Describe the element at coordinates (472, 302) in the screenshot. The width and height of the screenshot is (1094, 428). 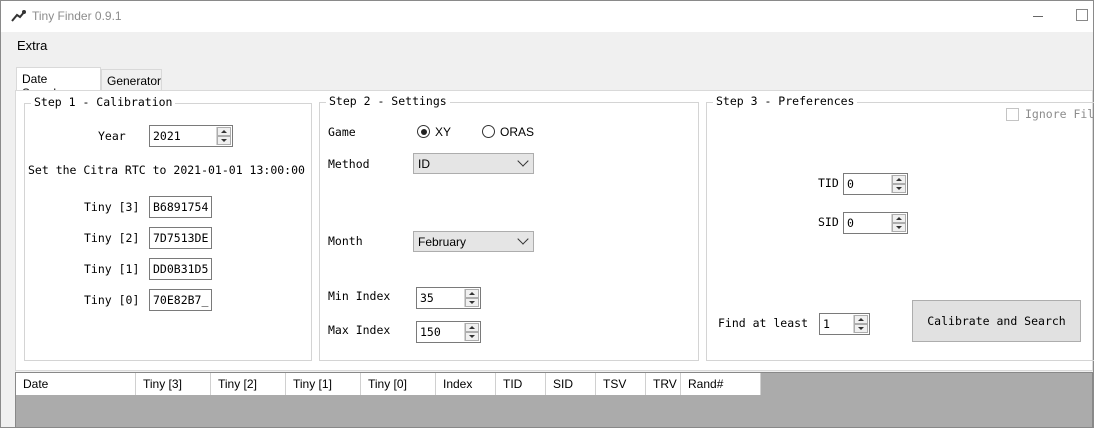
I see `min-index-down-arrow-icon` at that location.